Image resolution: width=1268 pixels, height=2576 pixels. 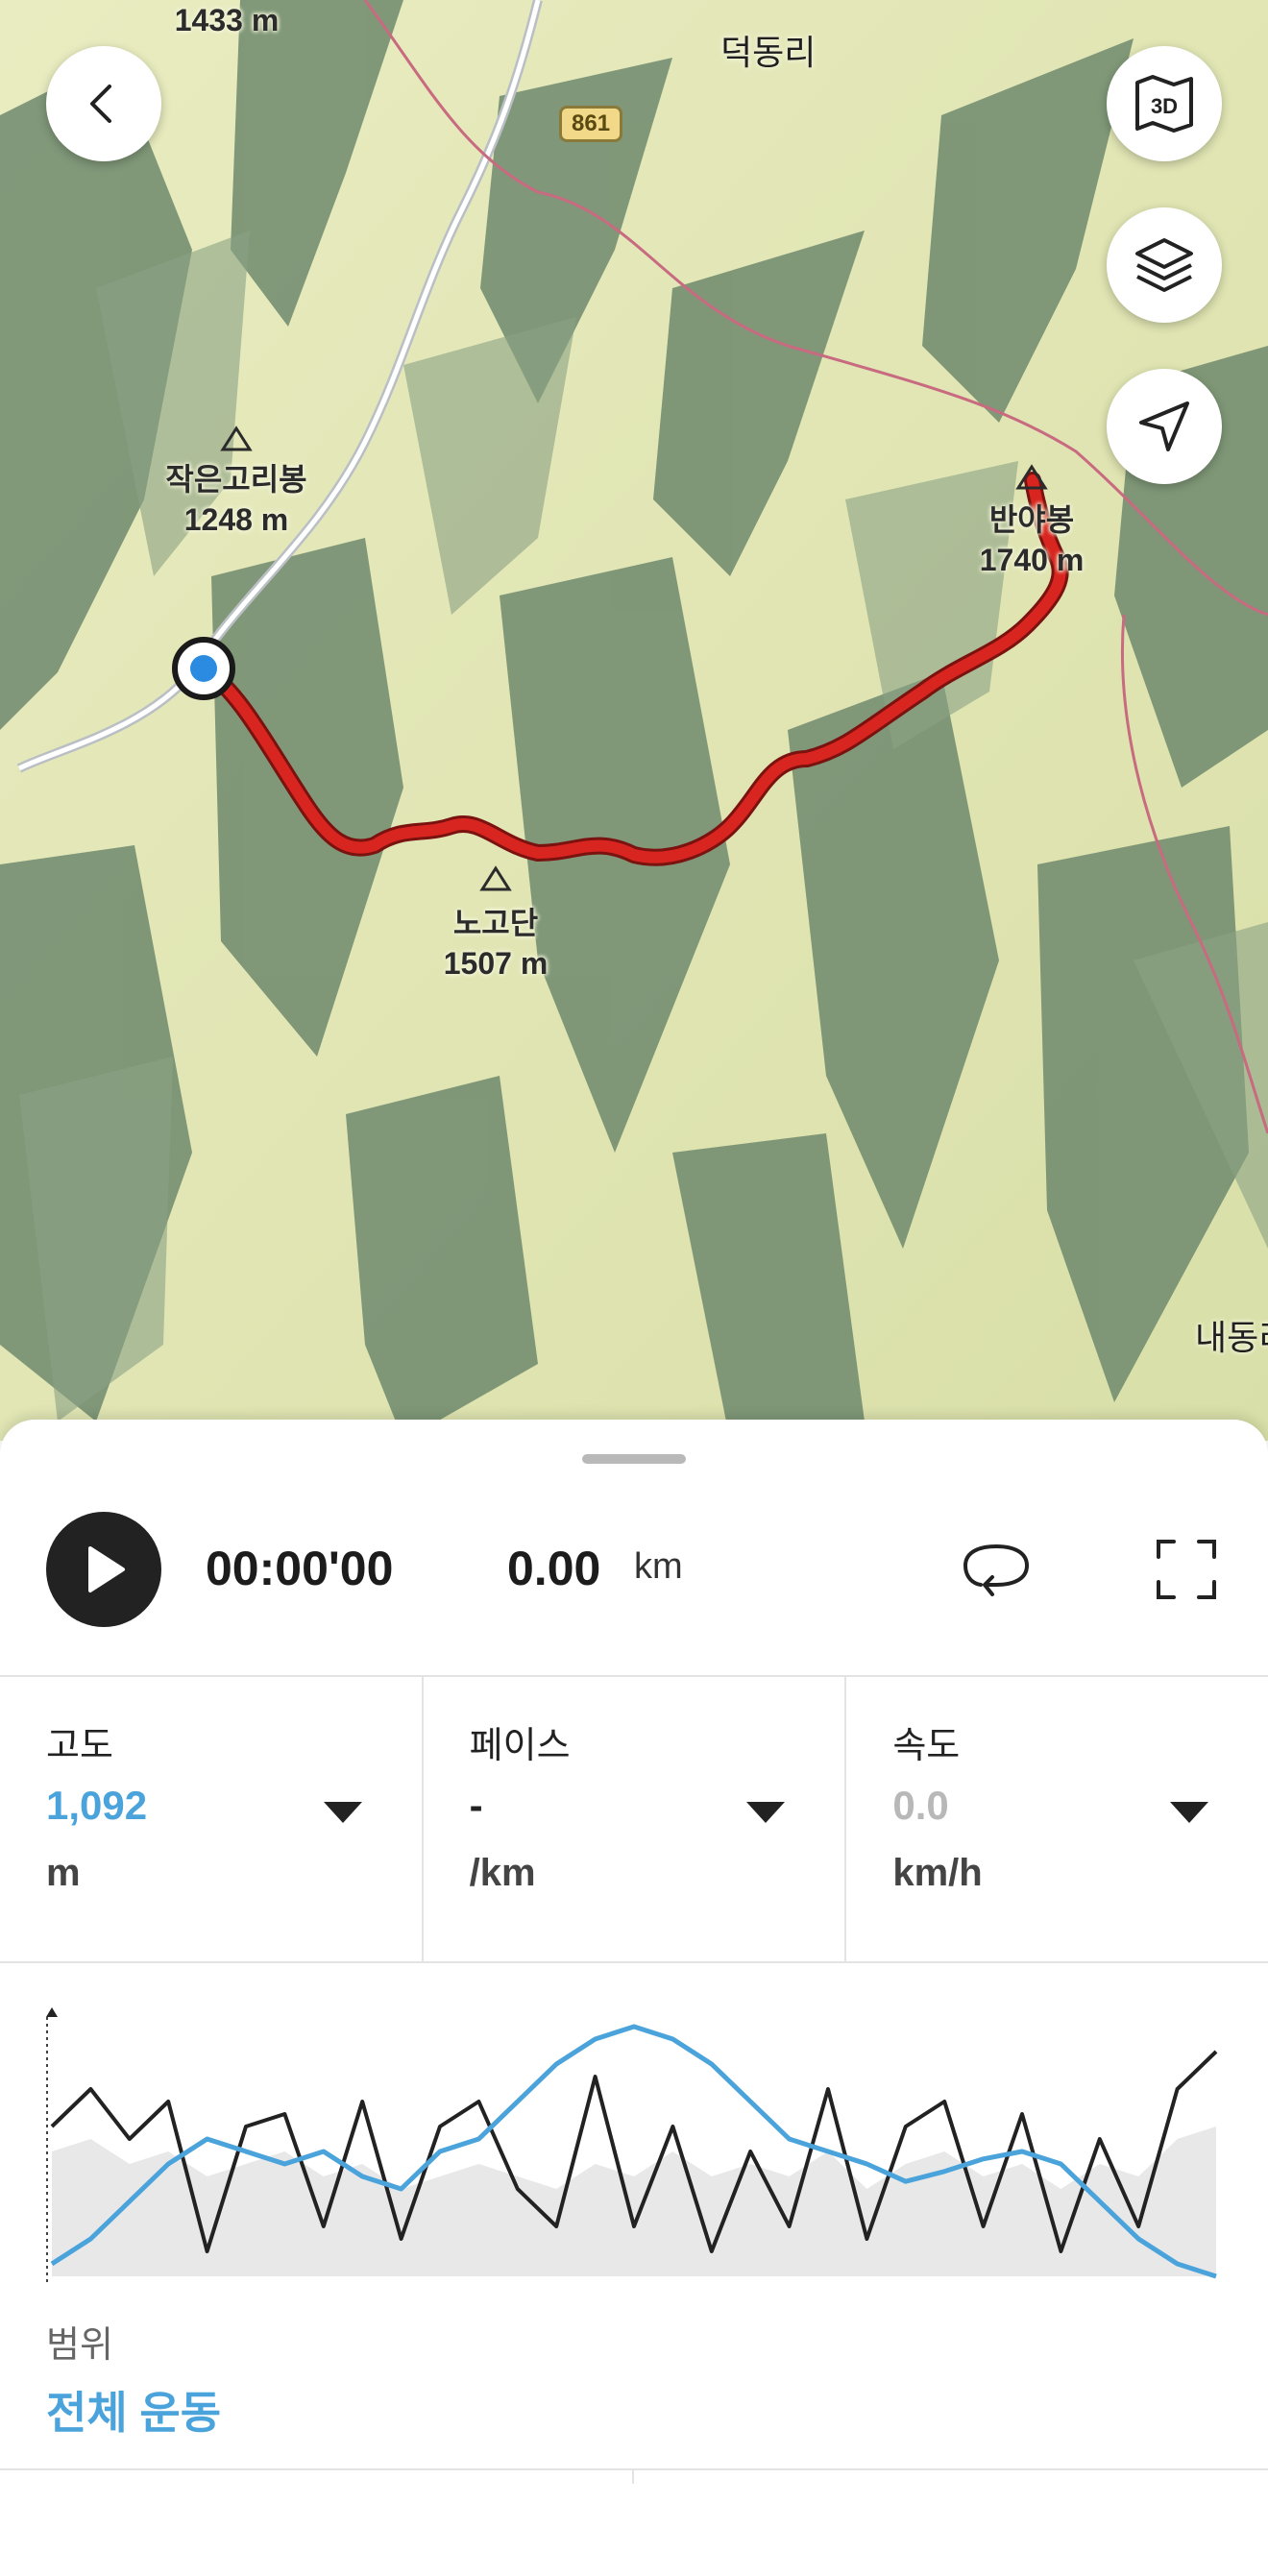 What do you see at coordinates (476, 1805) in the screenshot?
I see `metric-value: -` at bounding box center [476, 1805].